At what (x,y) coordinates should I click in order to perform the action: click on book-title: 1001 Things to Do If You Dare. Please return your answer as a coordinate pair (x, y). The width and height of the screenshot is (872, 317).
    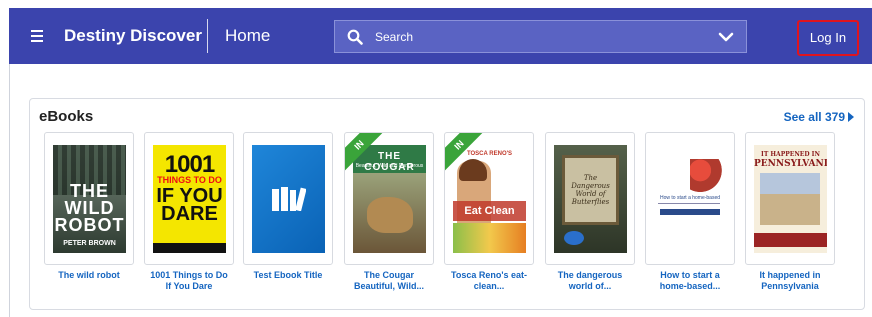
    Looking at the image, I should click on (189, 281).